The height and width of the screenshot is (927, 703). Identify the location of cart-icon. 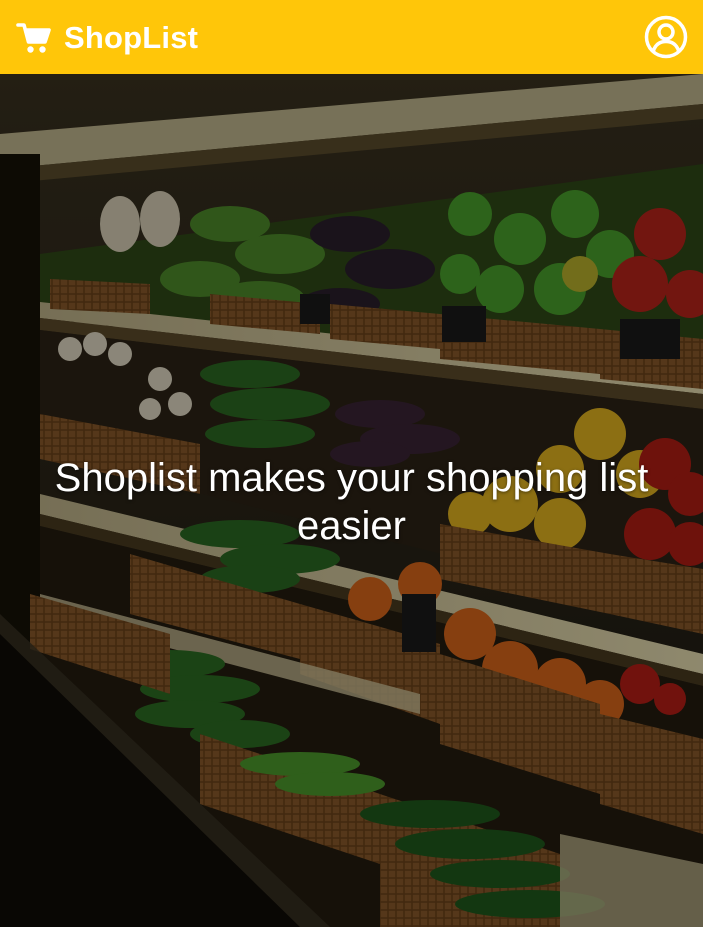
(33, 38).